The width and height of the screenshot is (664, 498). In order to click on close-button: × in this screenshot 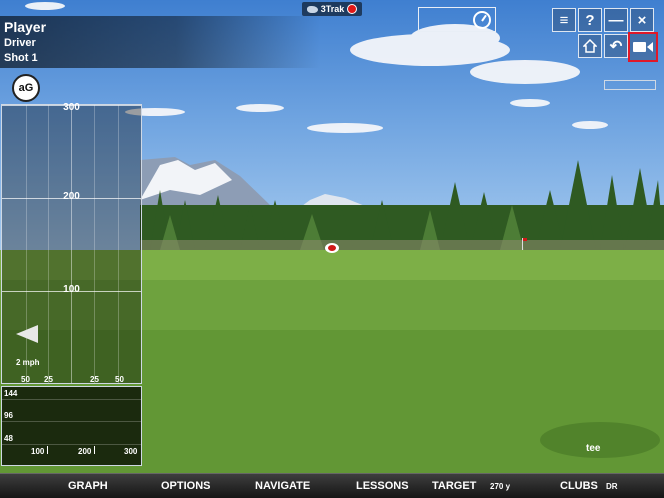, I will do `click(642, 20)`.